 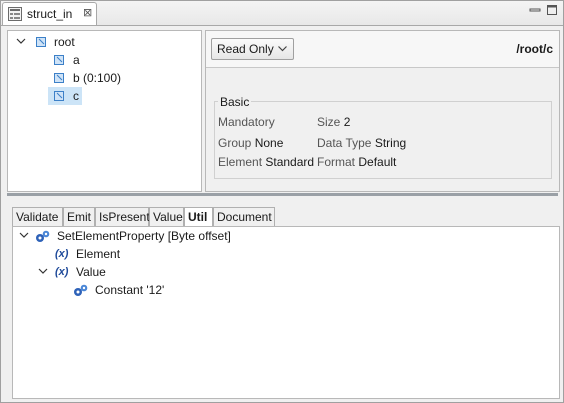 I want to click on element-label: Element, so click(x=240, y=162).